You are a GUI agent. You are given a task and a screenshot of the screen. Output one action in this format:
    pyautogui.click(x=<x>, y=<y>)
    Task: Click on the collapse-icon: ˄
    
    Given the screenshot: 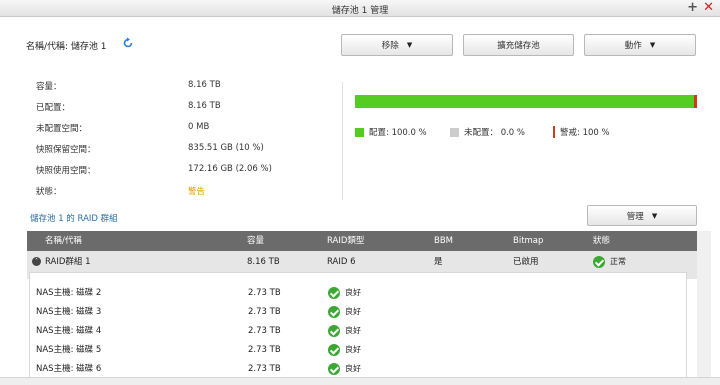 What is the action you would take?
    pyautogui.click(x=36, y=261)
    